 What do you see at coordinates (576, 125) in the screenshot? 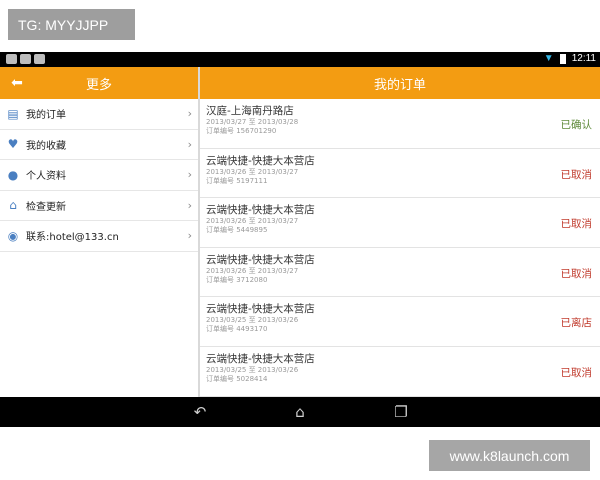
I see `order-status: 已确认` at bounding box center [576, 125].